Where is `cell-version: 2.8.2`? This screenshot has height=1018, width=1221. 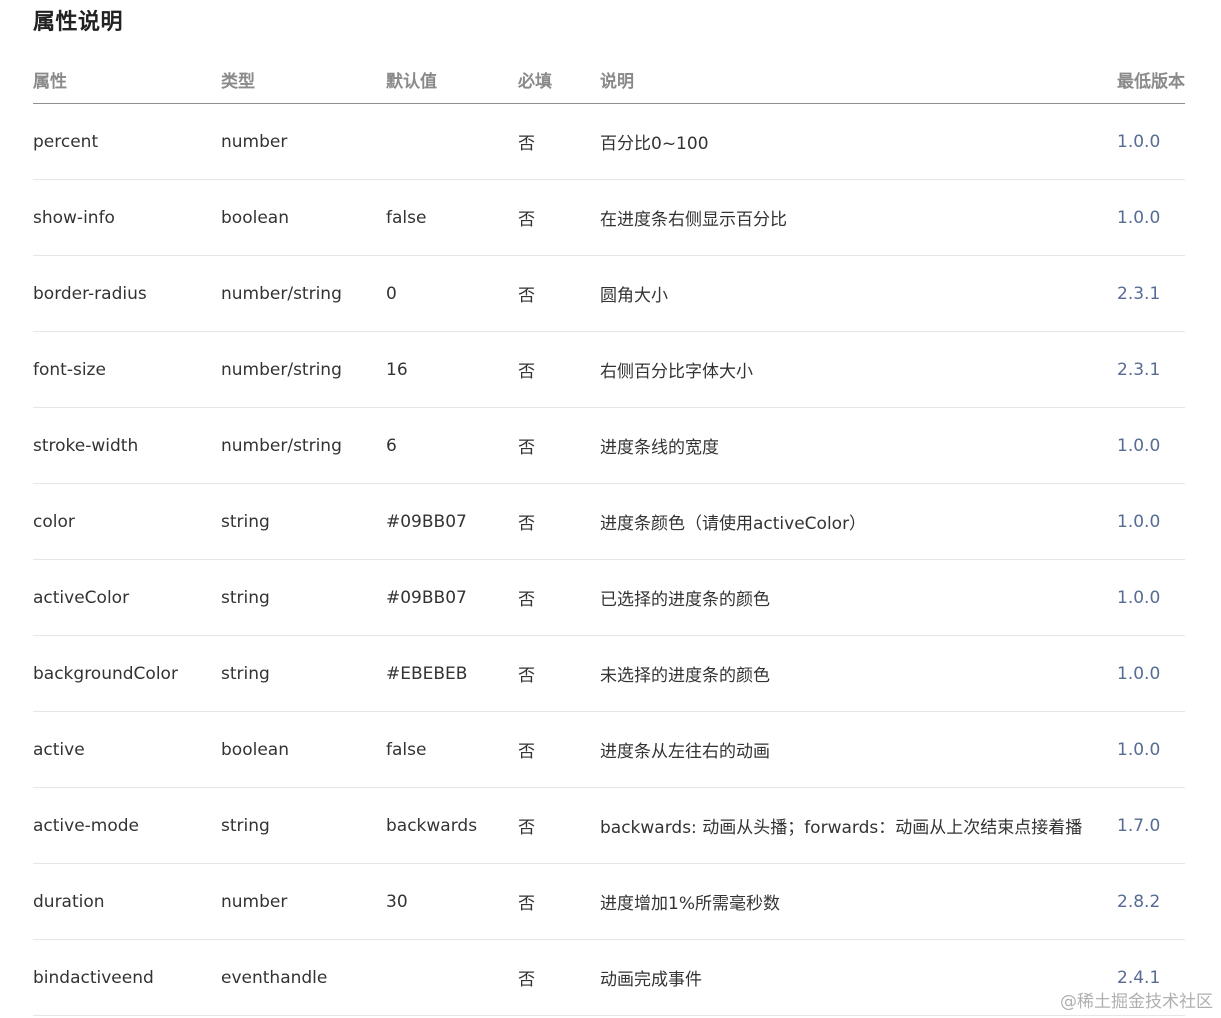 cell-version: 2.8.2 is located at coordinates (1151, 901).